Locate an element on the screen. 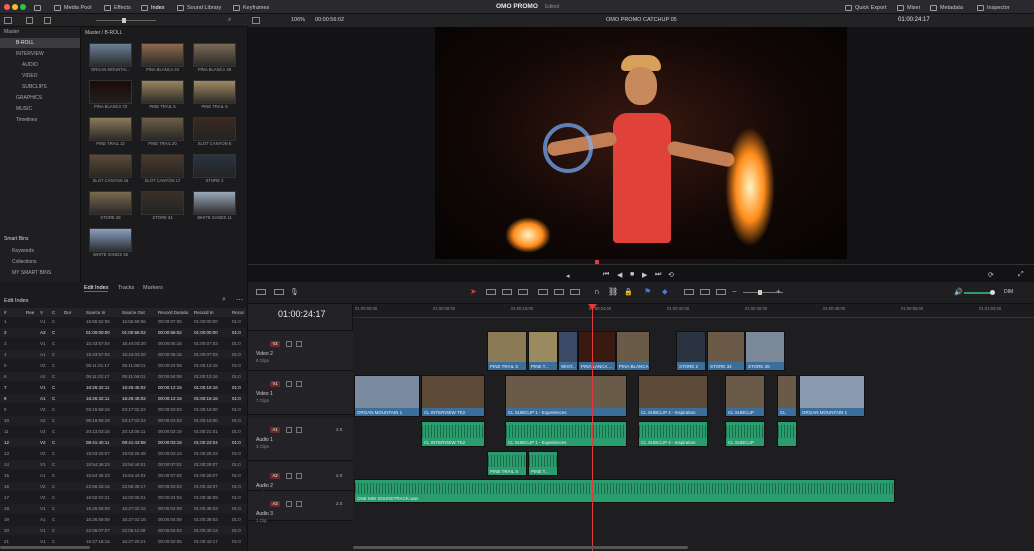 This screenshot has width=1034, height=551. timeline-scrollbar is located at coordinates (520, 547).